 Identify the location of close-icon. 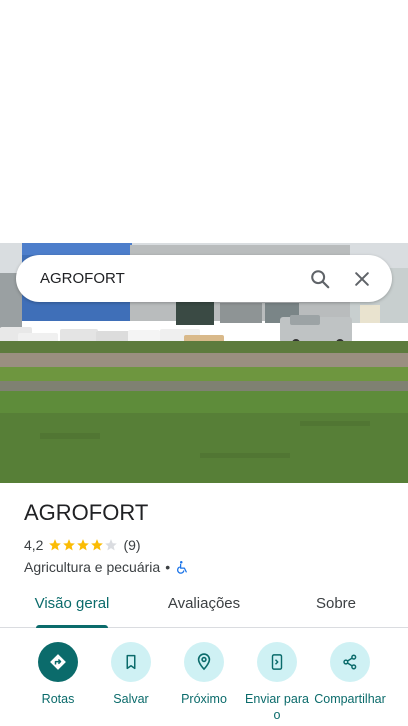
(362, 279).